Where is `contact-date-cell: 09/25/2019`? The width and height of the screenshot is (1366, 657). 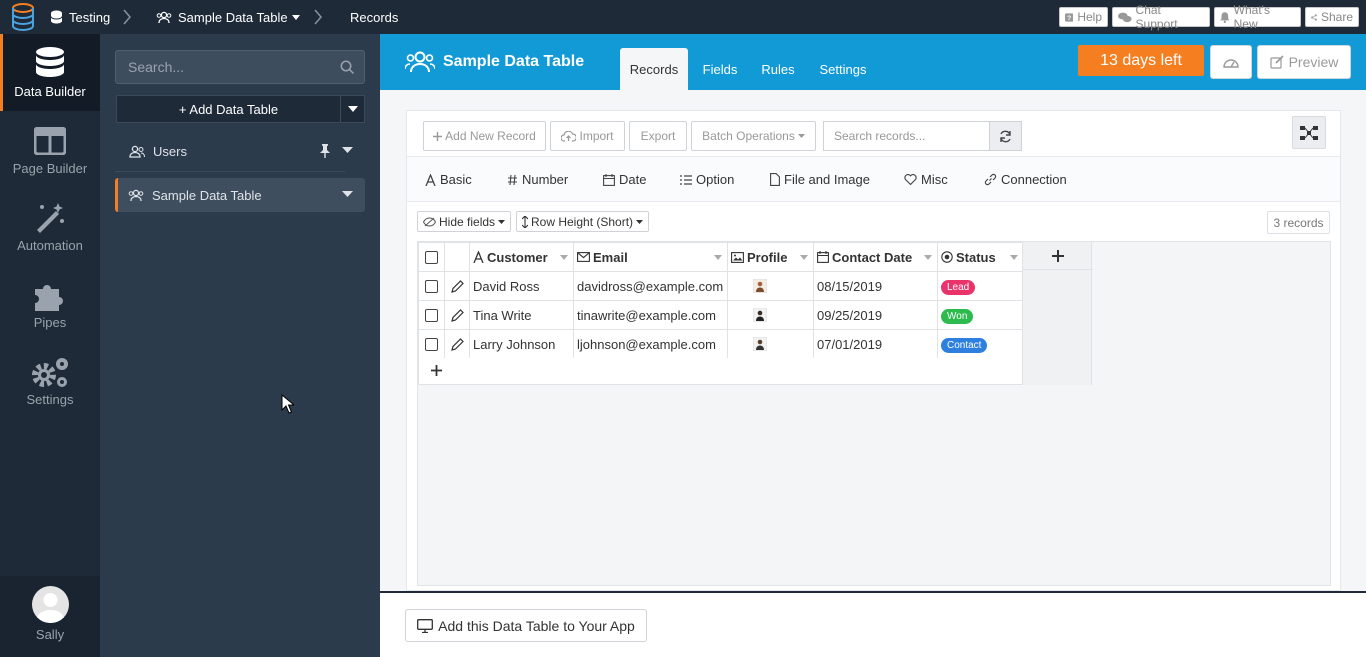
contact-date-cell: 09/25/2019 is located at coordinates (875, 315).